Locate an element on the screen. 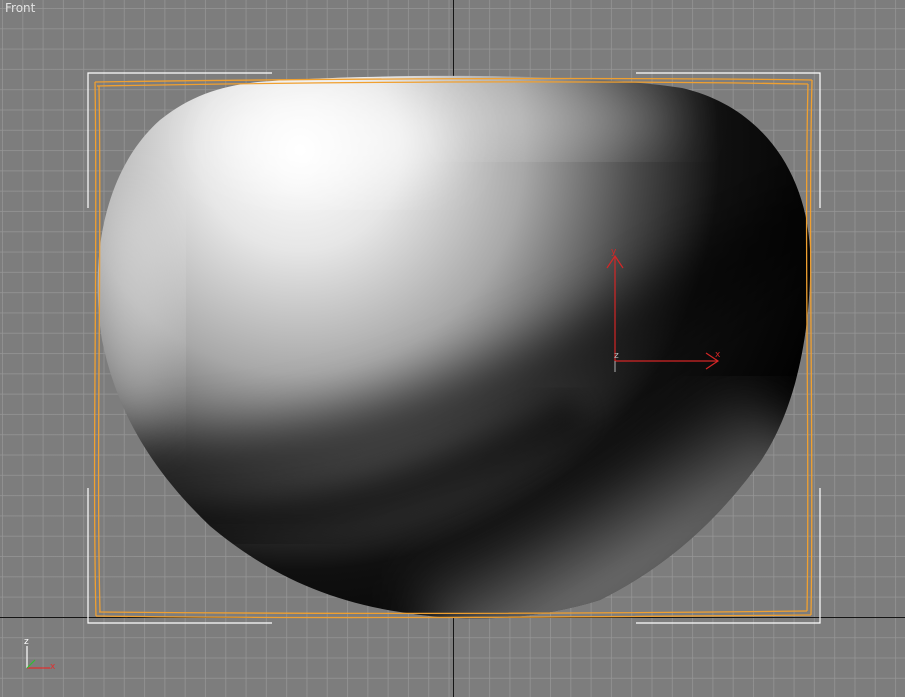 This screenshot has width=905, height=697. gizmo-x-label: x is located at coordinates (718, 355).